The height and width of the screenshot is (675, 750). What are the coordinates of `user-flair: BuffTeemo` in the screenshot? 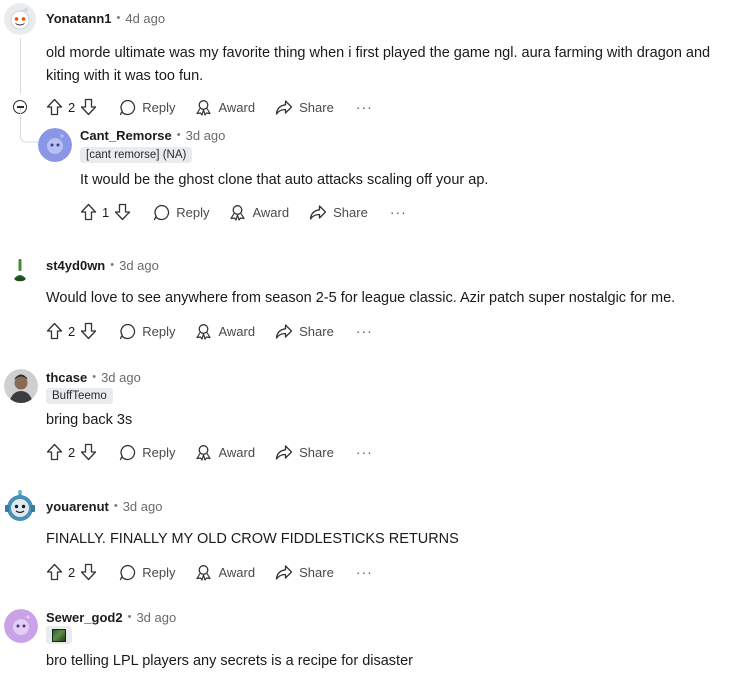 It's located at (79, 396).